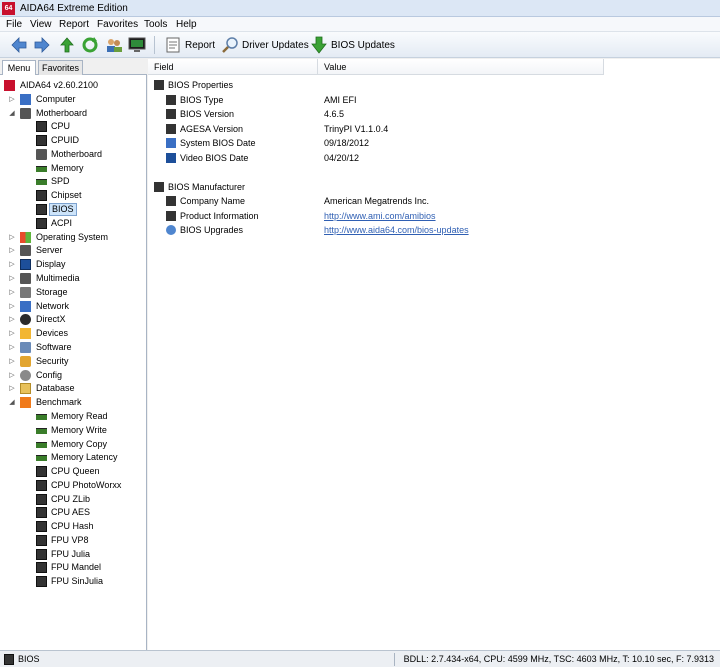 The height and width of the screenshot is (667, 720). Describe the element at coordinates (8, 8) in the screenshot. I see `aida64-app-icon: 64` at that location.